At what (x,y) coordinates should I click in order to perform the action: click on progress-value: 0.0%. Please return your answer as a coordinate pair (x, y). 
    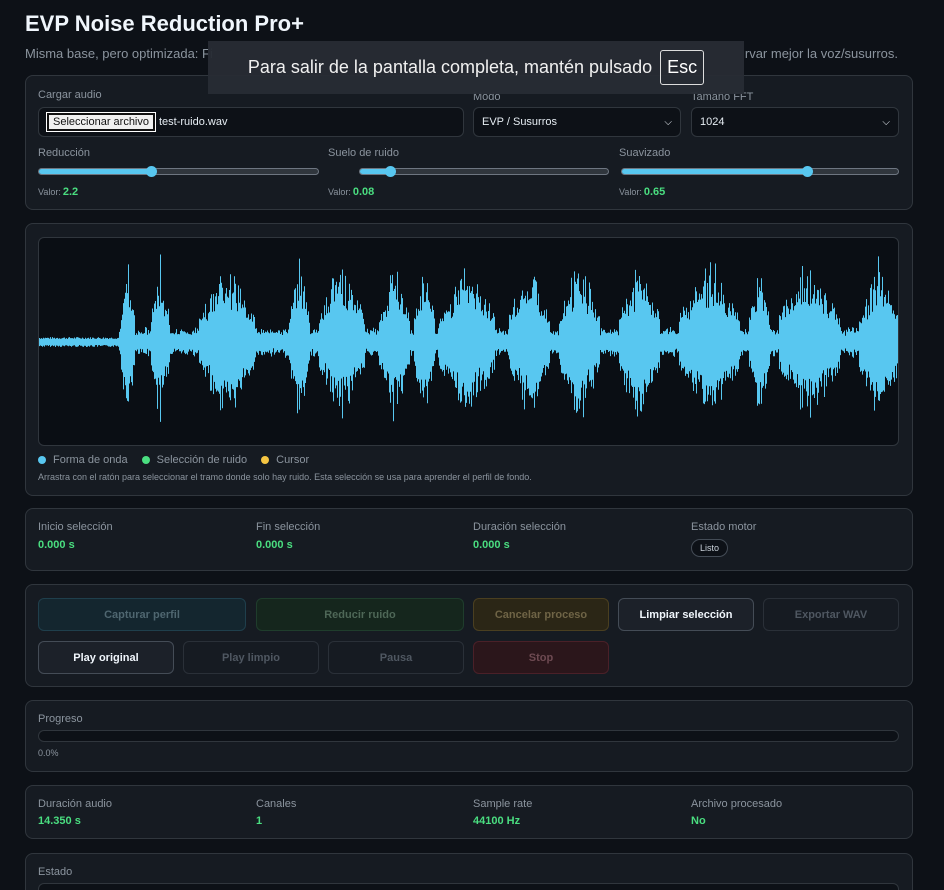
    Looking at the image, I should click on (48, 753).